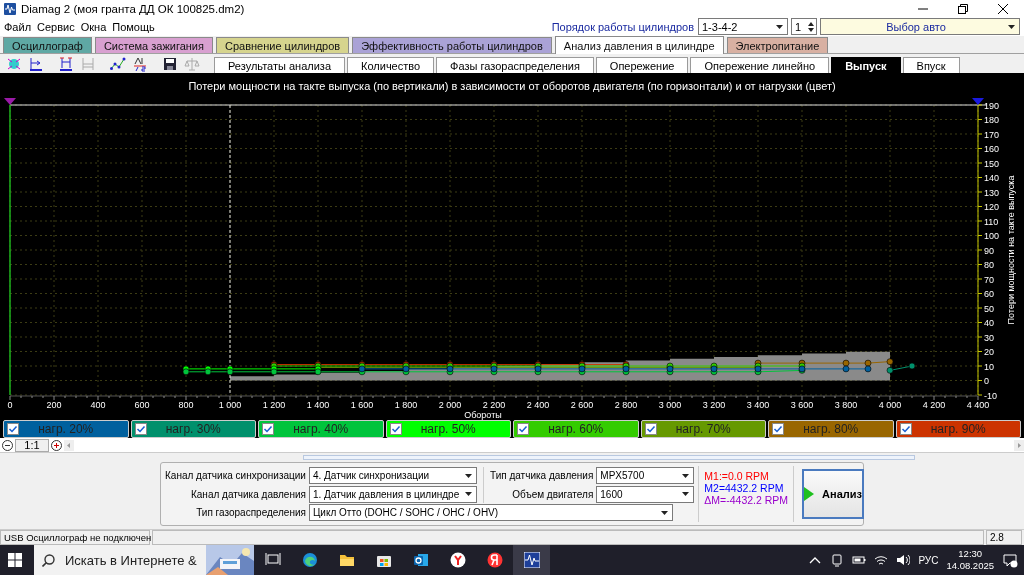 This screenshot has width=1024, height=575. What do you see at coordinates (714, 405) in the screenshot?
I see `tick-label: 3 200` at bounding box center [714, 405].